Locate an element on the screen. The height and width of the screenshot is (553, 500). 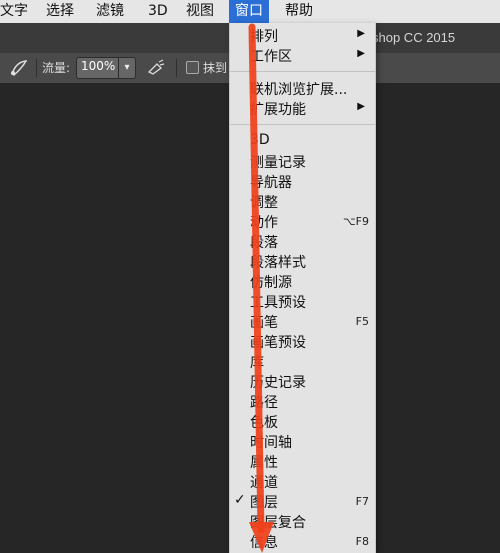
menu-item-properties: 属性 is located at coordinates (302, 461).